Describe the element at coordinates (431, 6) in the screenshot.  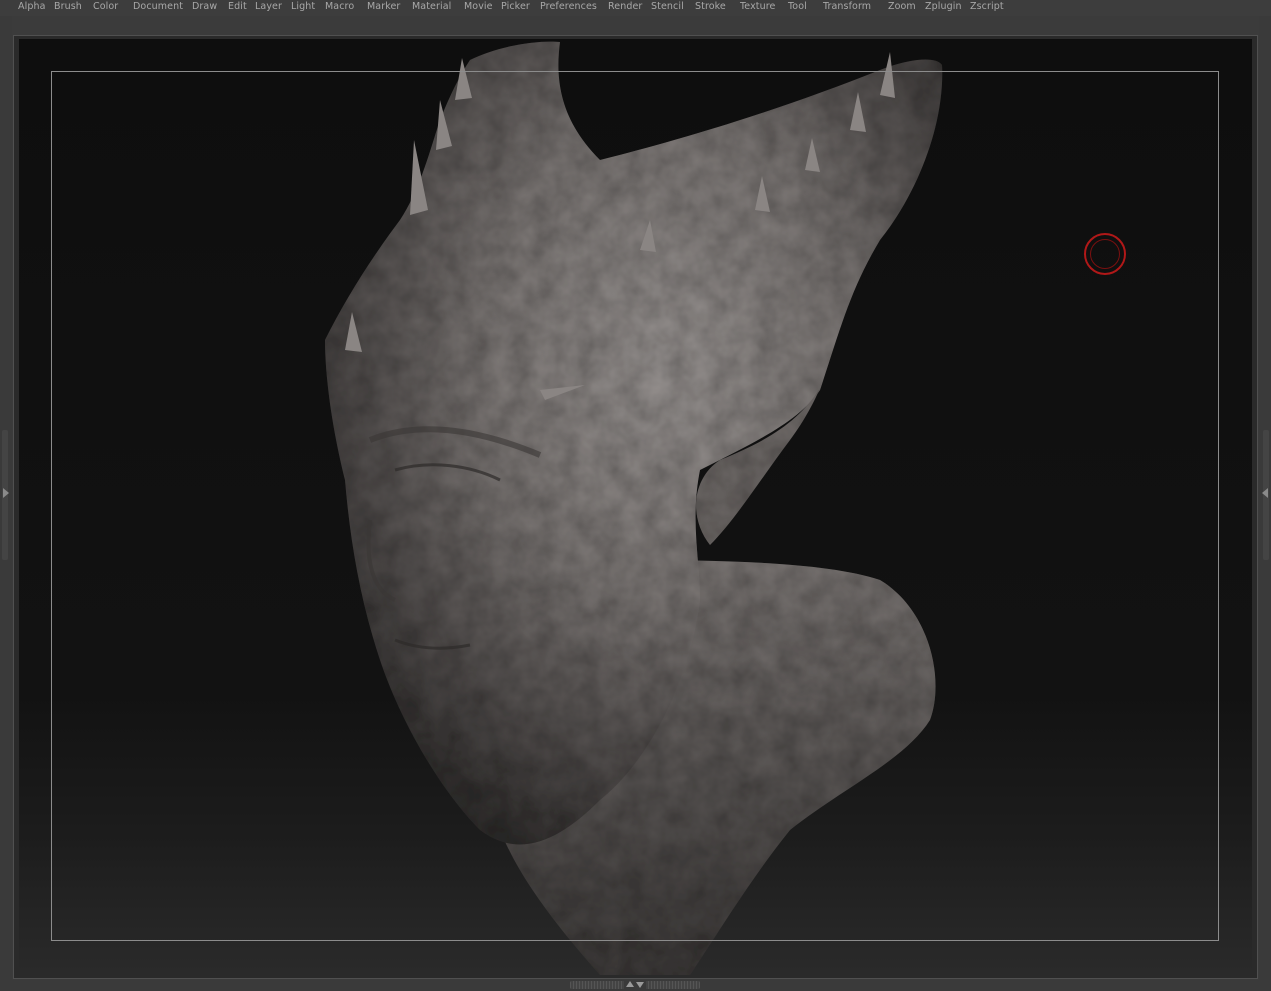
I see `menu-material: Material` at that location.